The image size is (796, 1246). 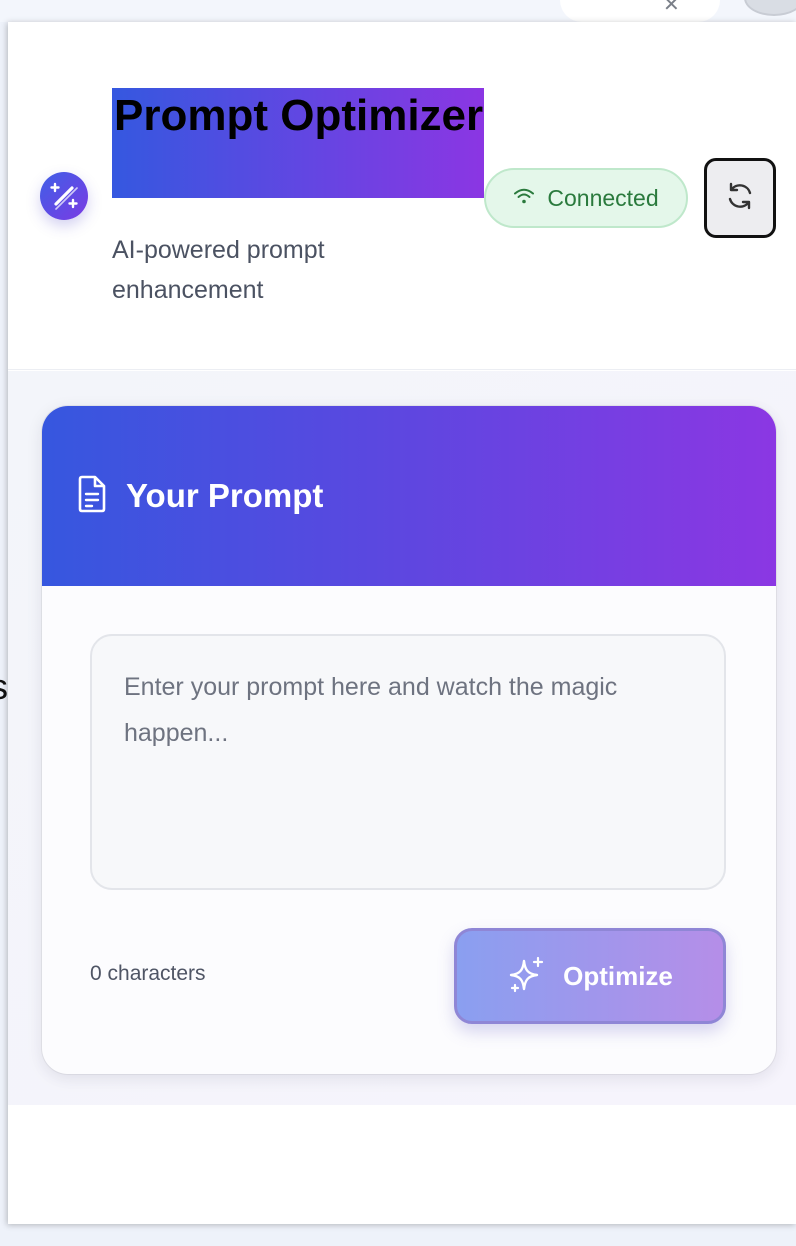 What do you see at coordinates (225, 495) in the screenshot?
I see `prompt-card-title: Your Prompt` at bounding box center [225, 495].